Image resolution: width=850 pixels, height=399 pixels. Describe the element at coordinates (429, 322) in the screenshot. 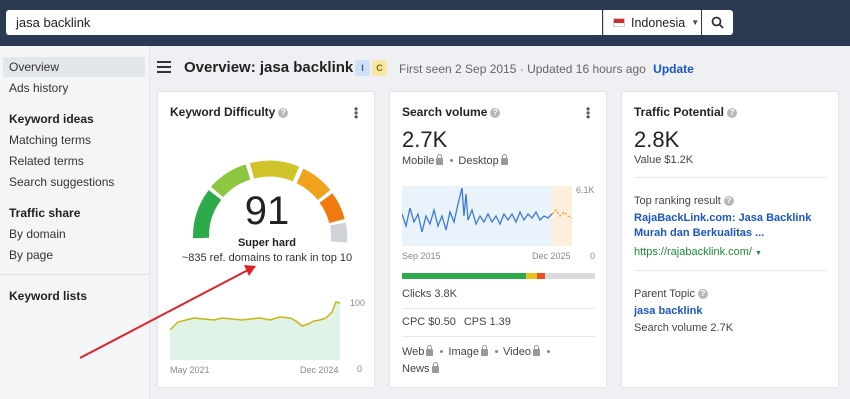

I see `sv-cpc: CPC $0.50` at that location.